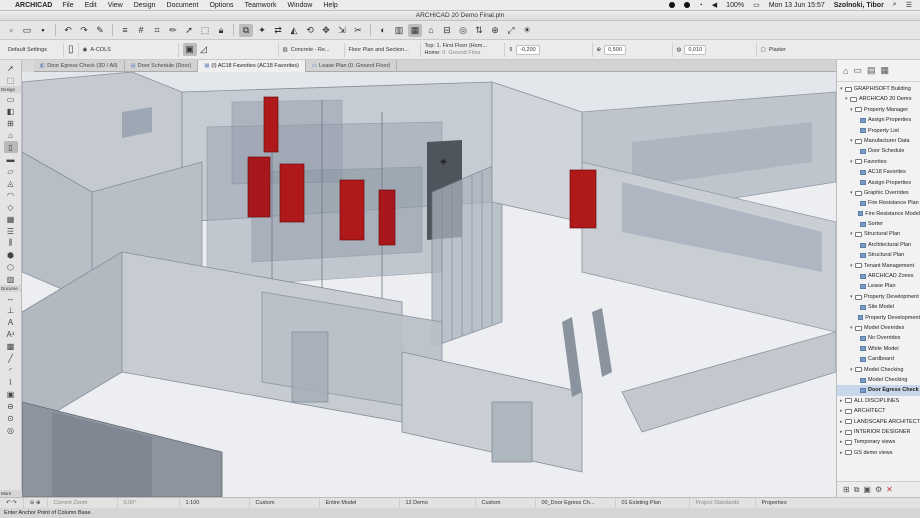 The width and height of the screenshot is (920, 518). Describe the element at coordinates (10, 288) in the screenshot. I see `document-section-label: Docume` at that location.